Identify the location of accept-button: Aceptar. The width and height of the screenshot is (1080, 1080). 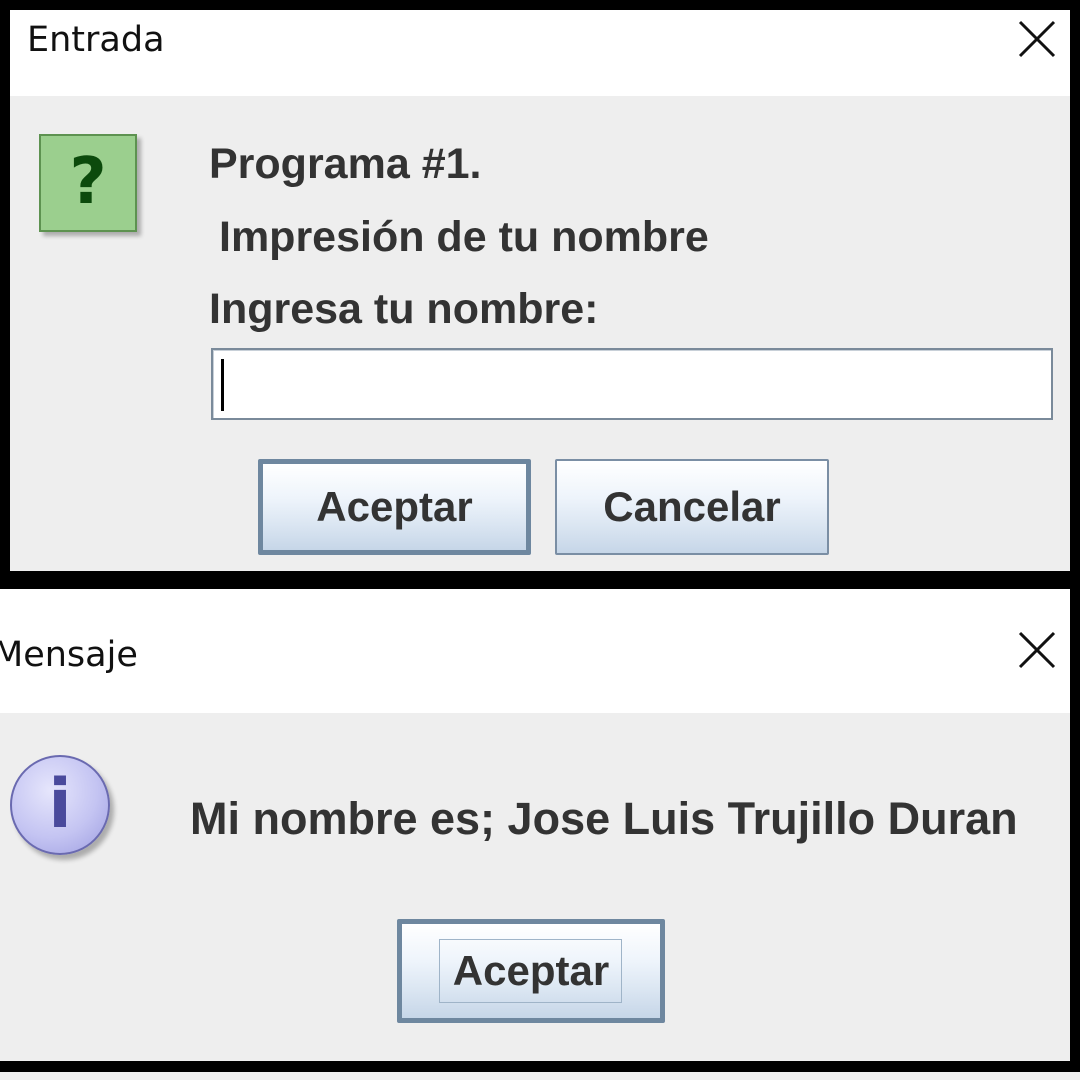
(394, 507).